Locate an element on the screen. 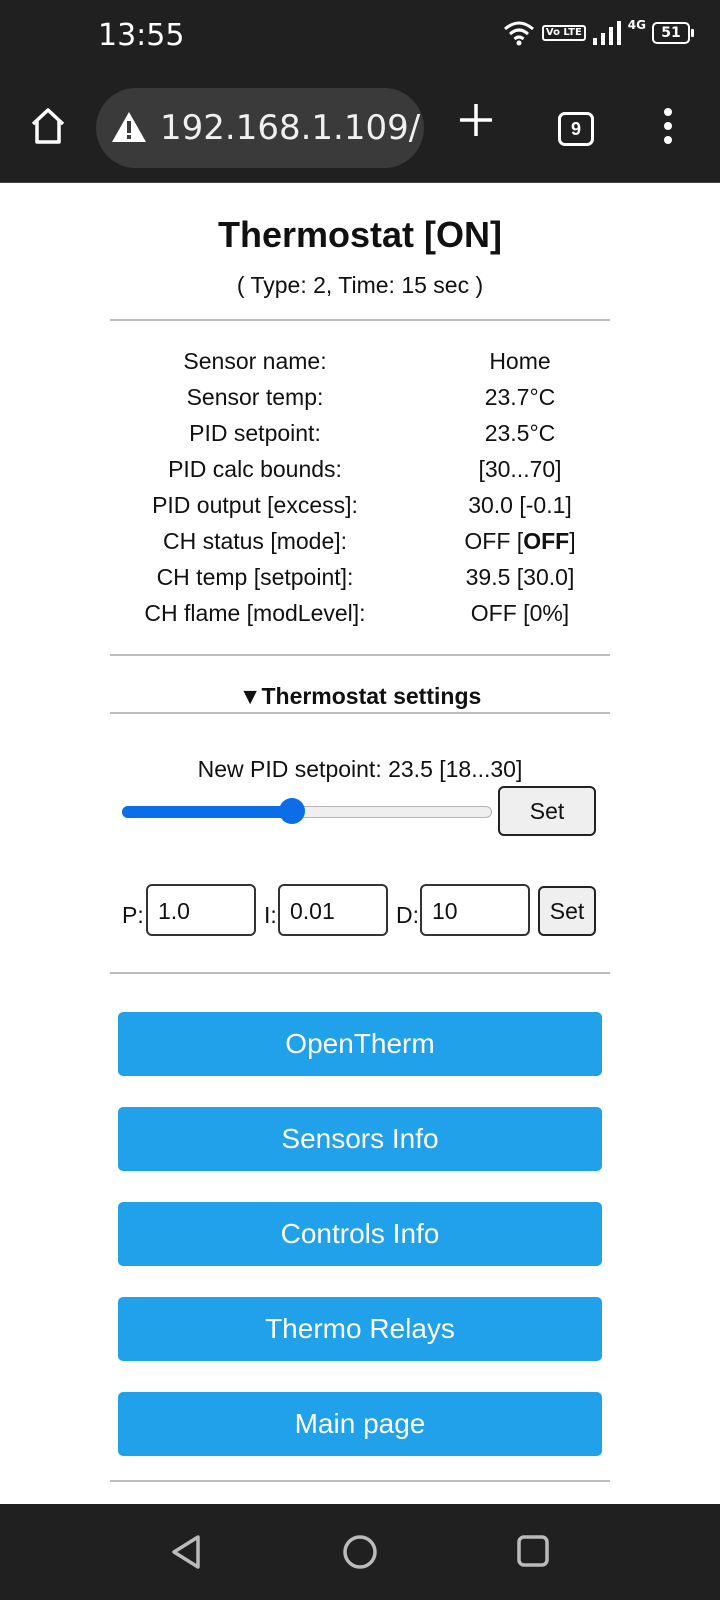 The image size is (720, 1600). info-row: PID calc bounds: [30...70] is located at coordinates (360, 474).